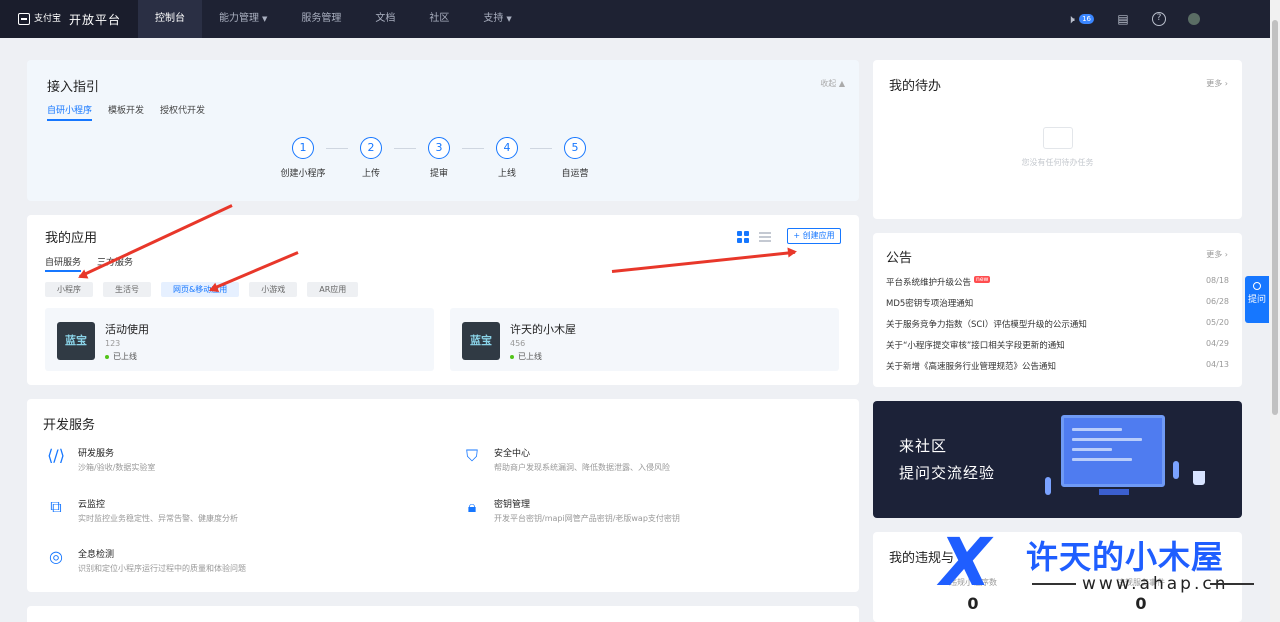 Image resolution: width=1280 pixels, height=622 pixels. What do you see at coordinates (333, 289) in the screenshot?
I see `filter-chip: AR应用` at bounding box center [333, 289].